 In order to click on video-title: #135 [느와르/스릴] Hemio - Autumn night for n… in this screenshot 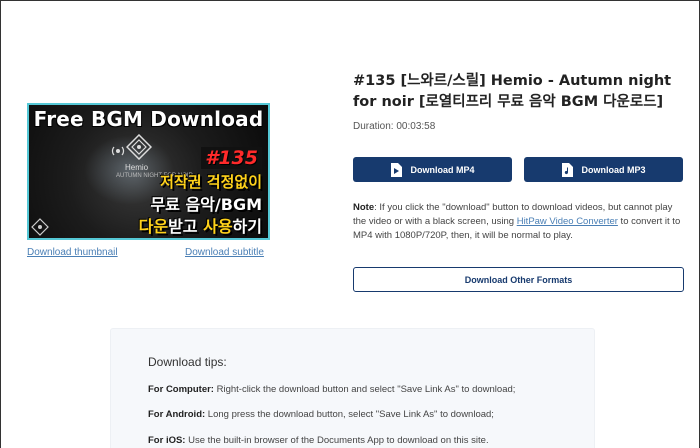, I will do `click(512, 91)`.